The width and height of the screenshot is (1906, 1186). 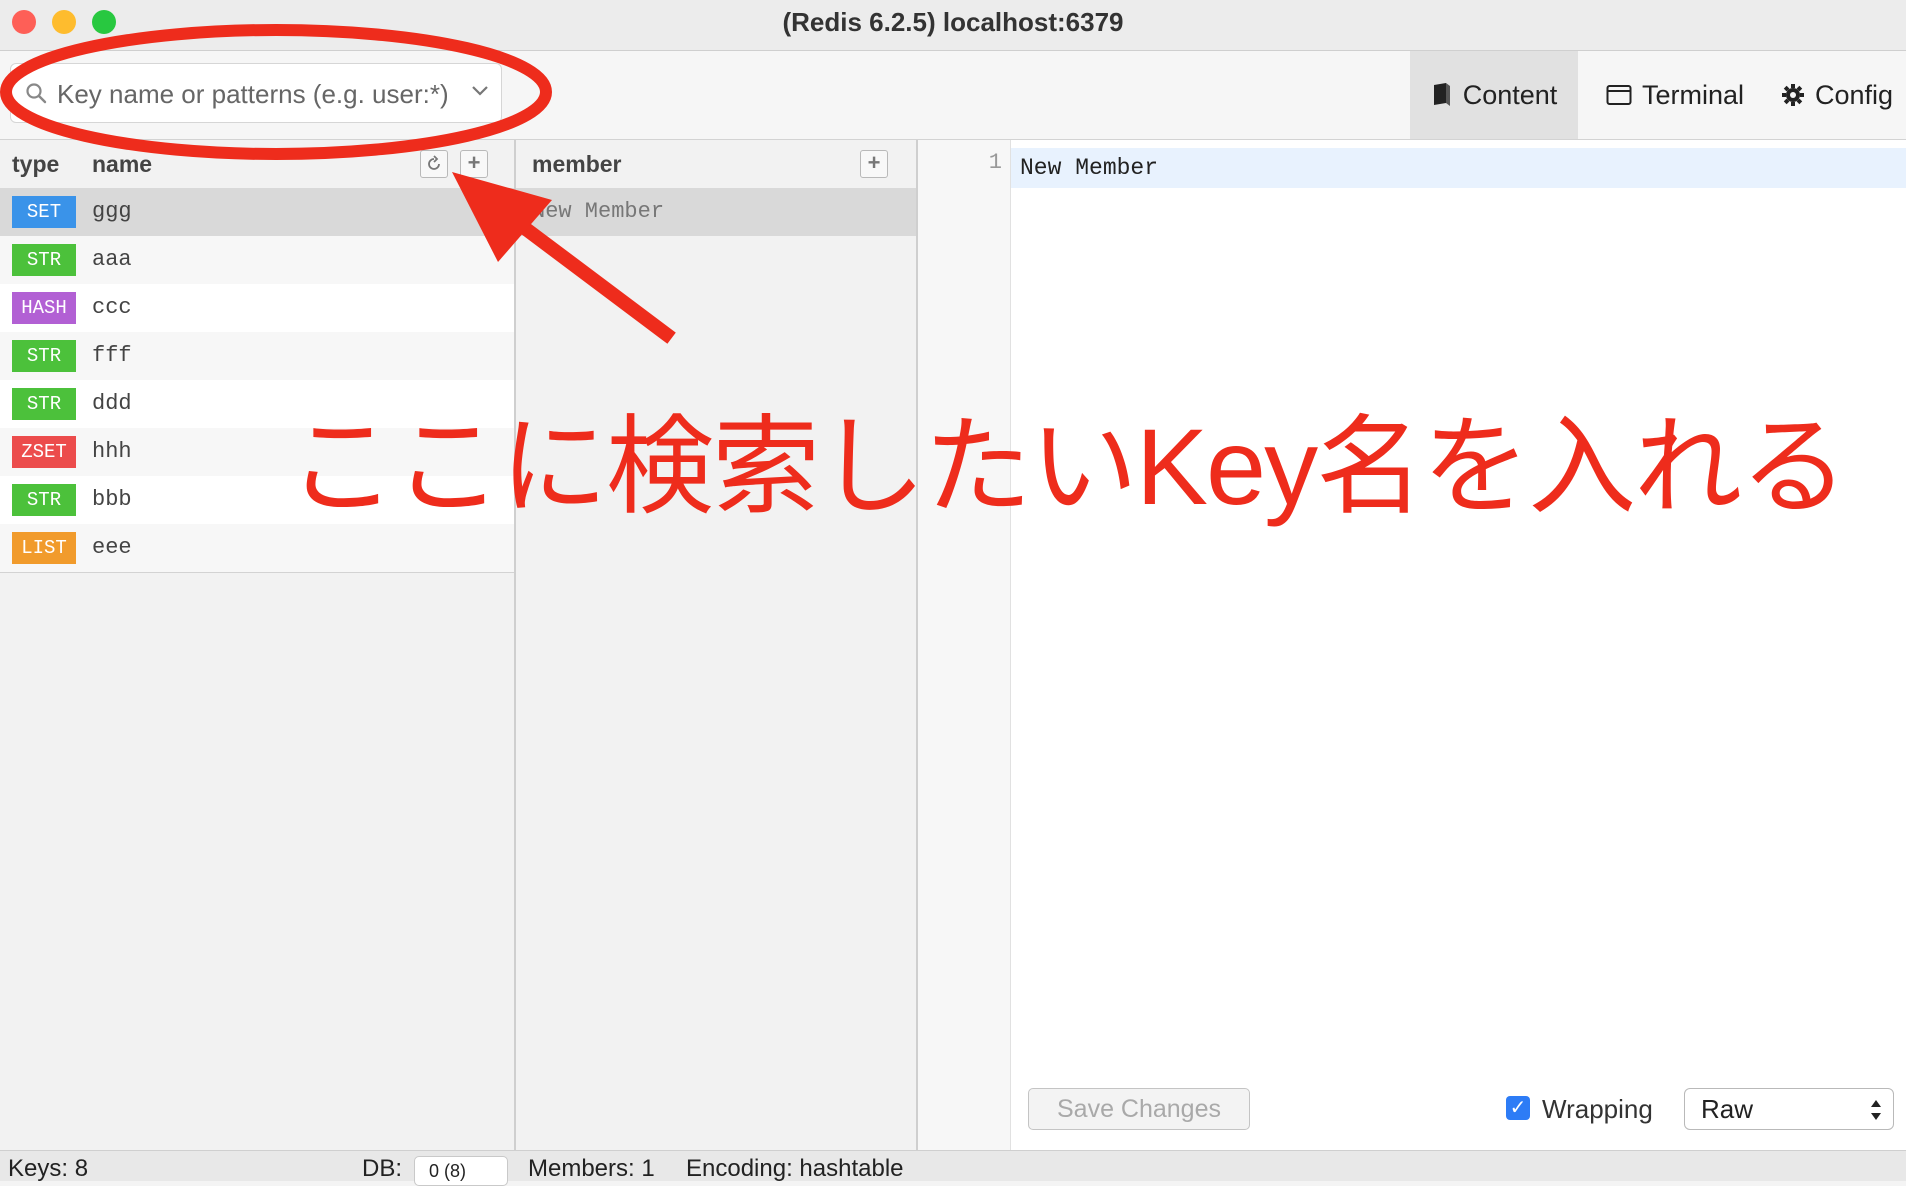 What do you see at coordinates (964, 645) in the screenshot?
I see `line-number-gutter` at bounding box center [964, 645].